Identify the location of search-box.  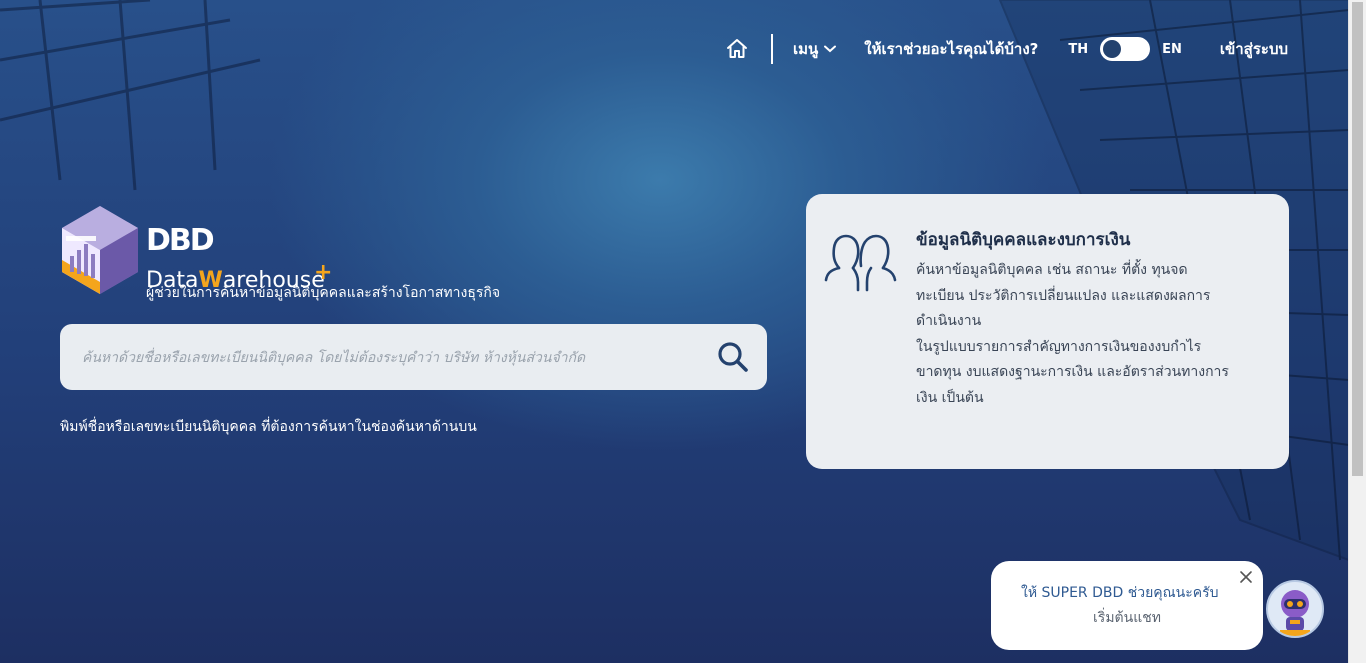
(413, 357).